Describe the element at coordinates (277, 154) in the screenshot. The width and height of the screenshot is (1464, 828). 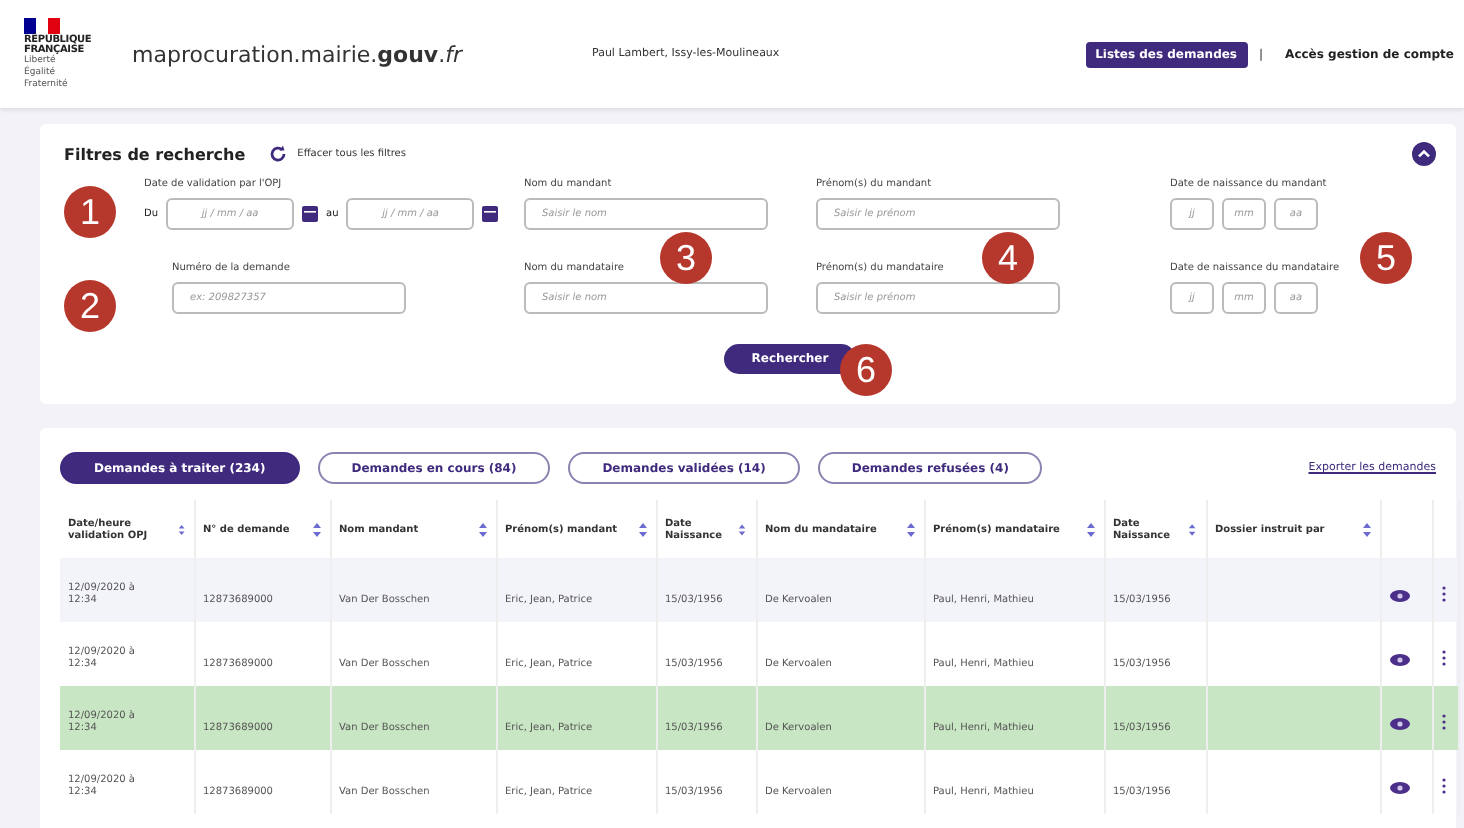
I see `refresh-icon` at that location.